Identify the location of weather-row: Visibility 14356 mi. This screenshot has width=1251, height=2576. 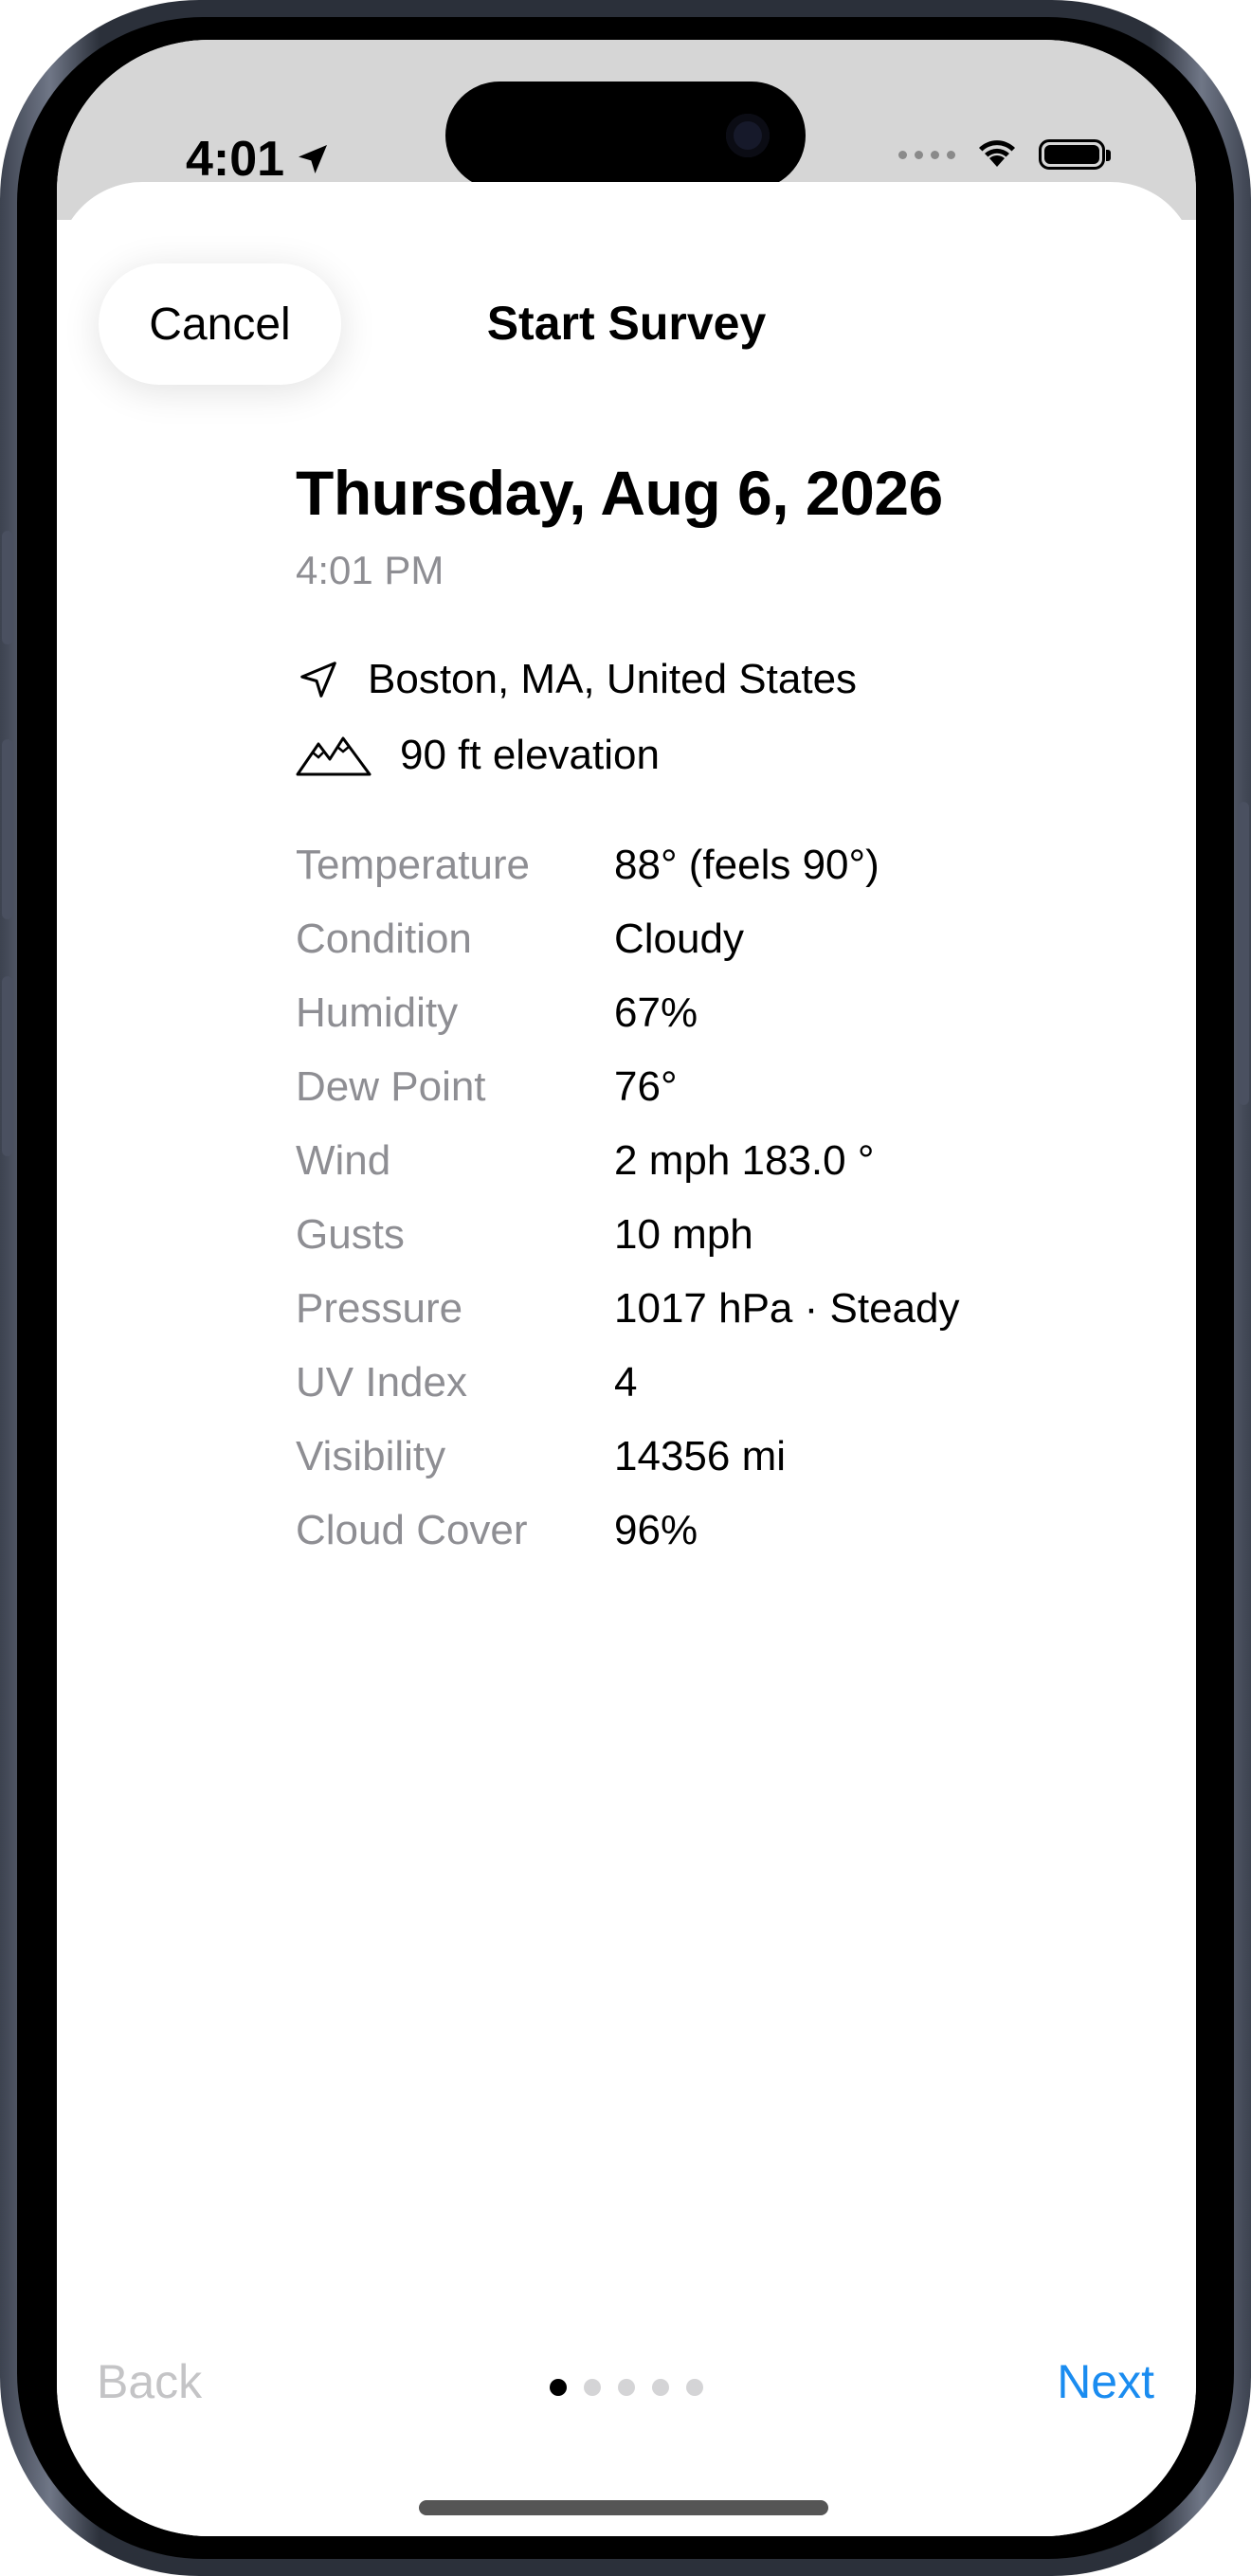
(628, 1457).